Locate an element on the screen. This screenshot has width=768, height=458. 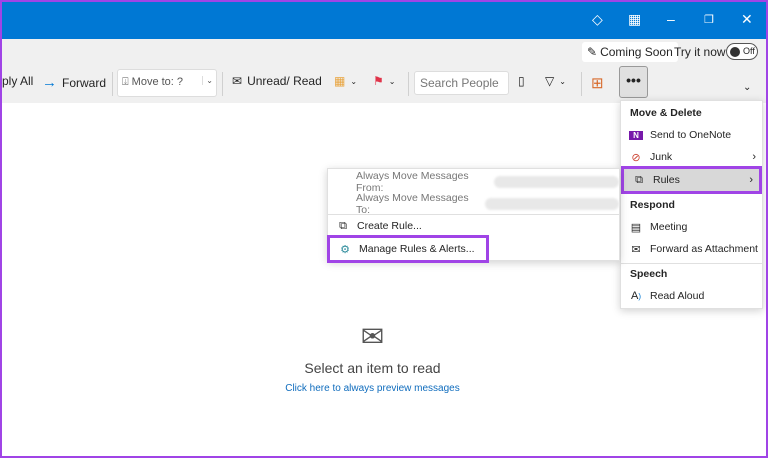
envelope-open-icon: ✉ is located at coordinates (237, 81).